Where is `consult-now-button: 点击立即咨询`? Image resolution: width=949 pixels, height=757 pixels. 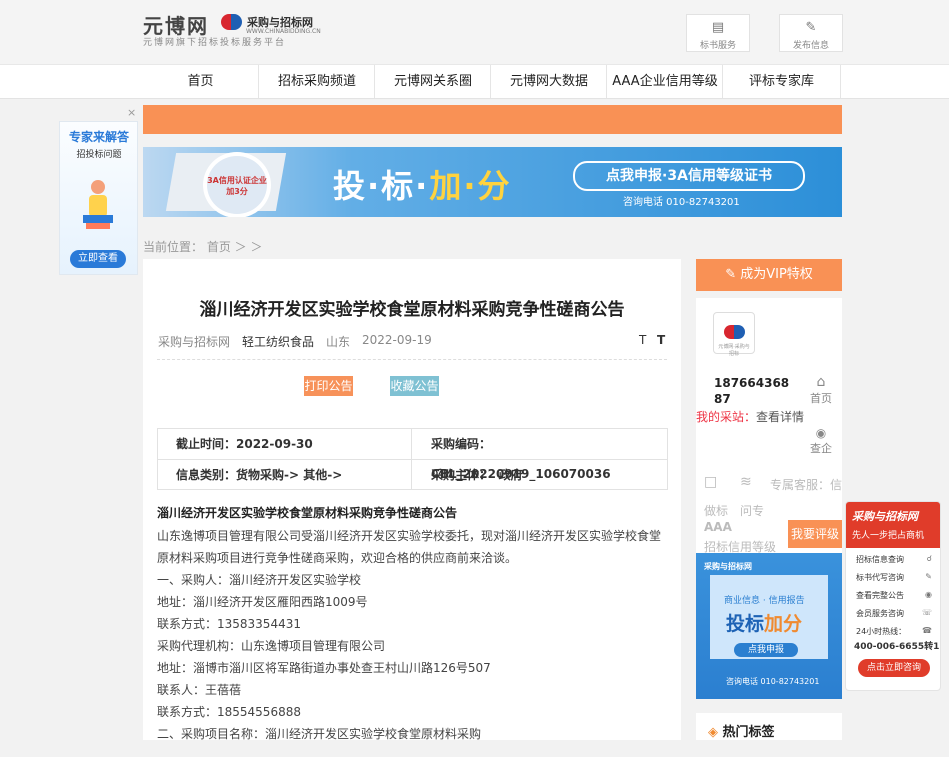 consult-now-button: 点击立即咨询 is located at coordinates (894, 668).